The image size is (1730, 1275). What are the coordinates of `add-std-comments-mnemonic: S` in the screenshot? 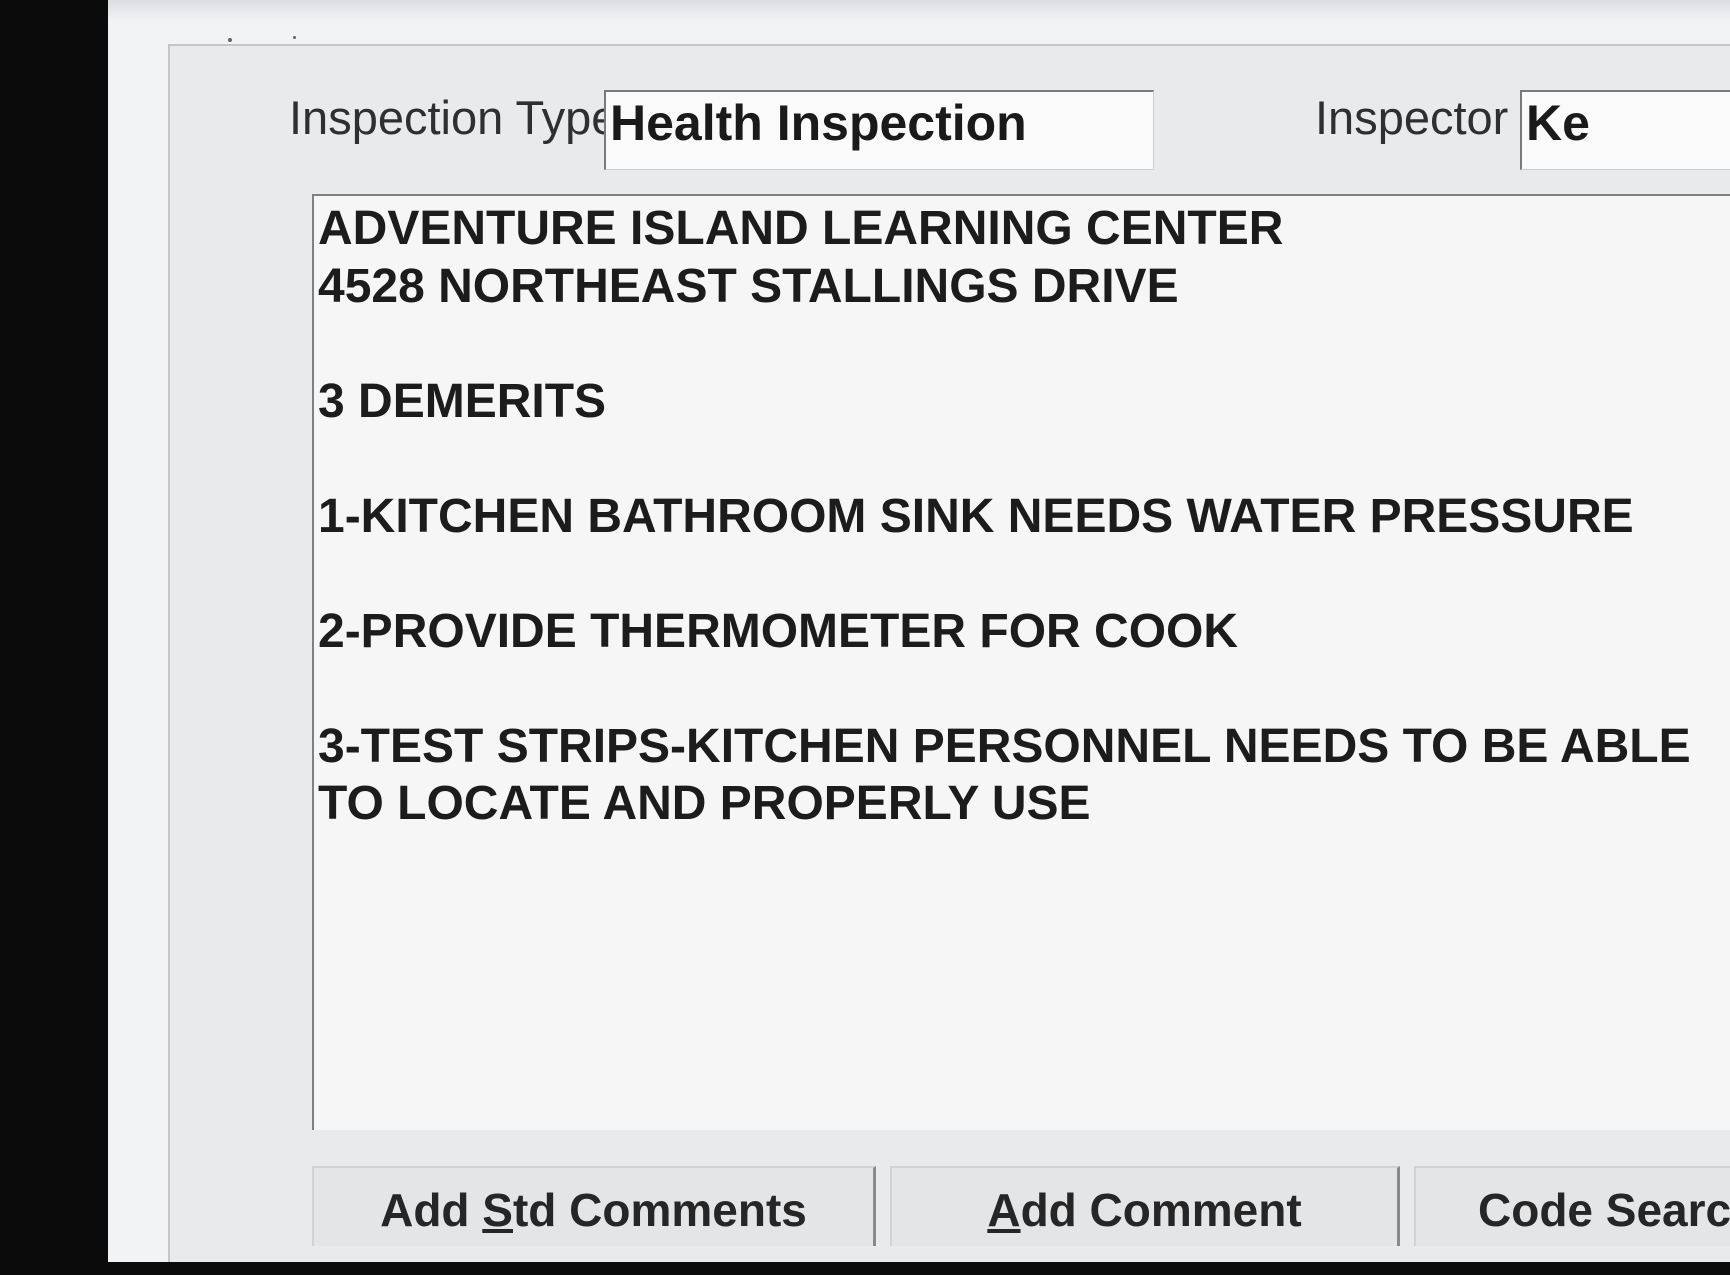 It's located at (497, 1210).